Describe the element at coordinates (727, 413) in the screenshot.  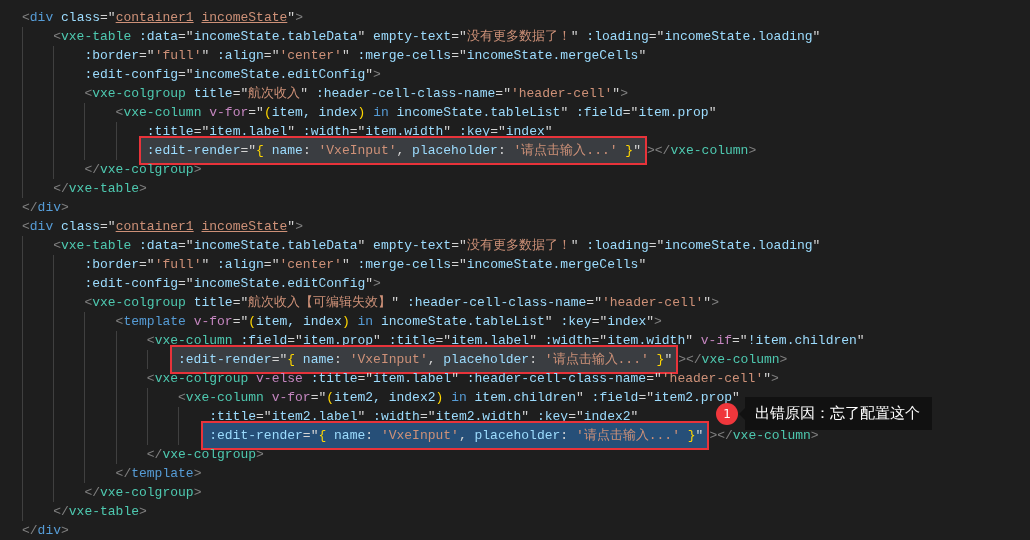
I see `number-badge: 1` at that location.